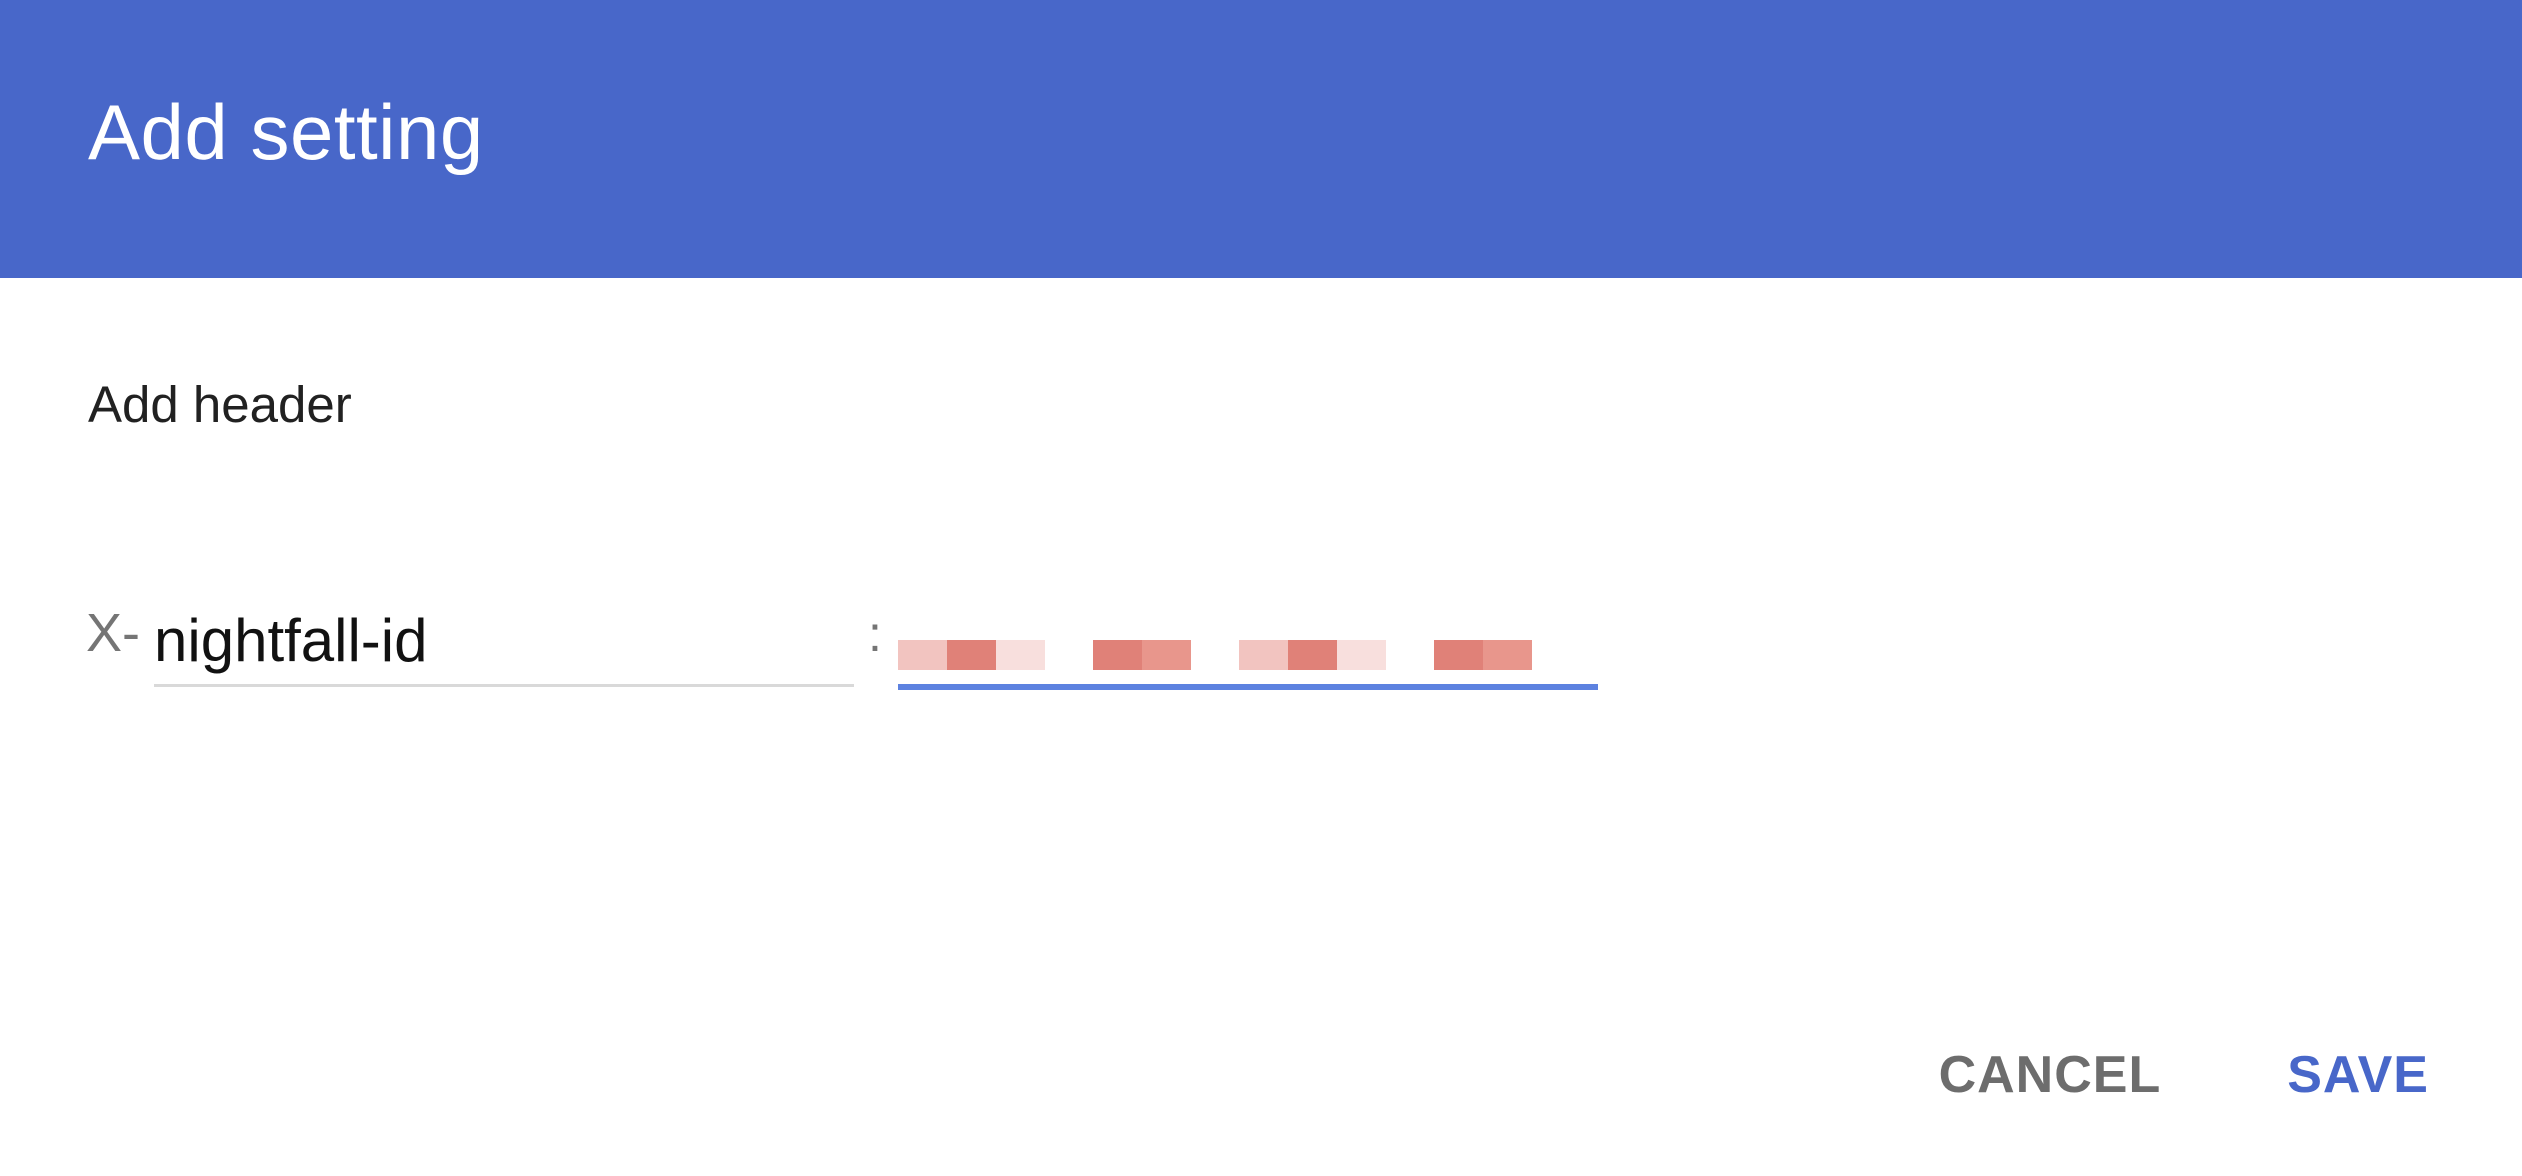  Describe the element at coordinates (220, 404) in the screenshot. I see `section-label: Add header` at that location.